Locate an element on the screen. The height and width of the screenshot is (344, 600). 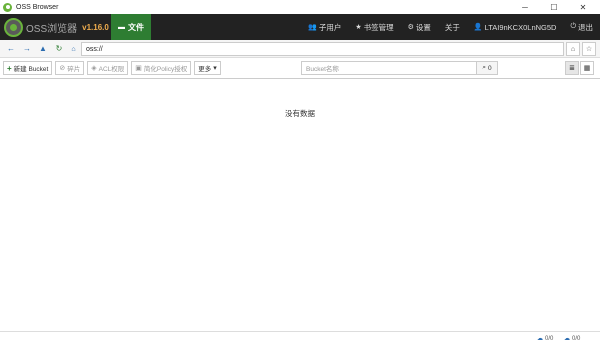
policy-button: ▣ 简化Policy授权 is located at coordinates (161, 68).